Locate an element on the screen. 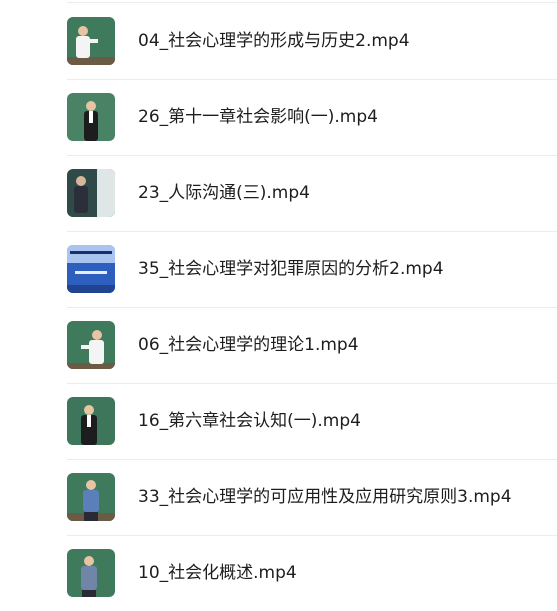 The image size is (557, 611). list-item: 16_第六章社会认知(一).mp4 is located at coordinates (312, 421).